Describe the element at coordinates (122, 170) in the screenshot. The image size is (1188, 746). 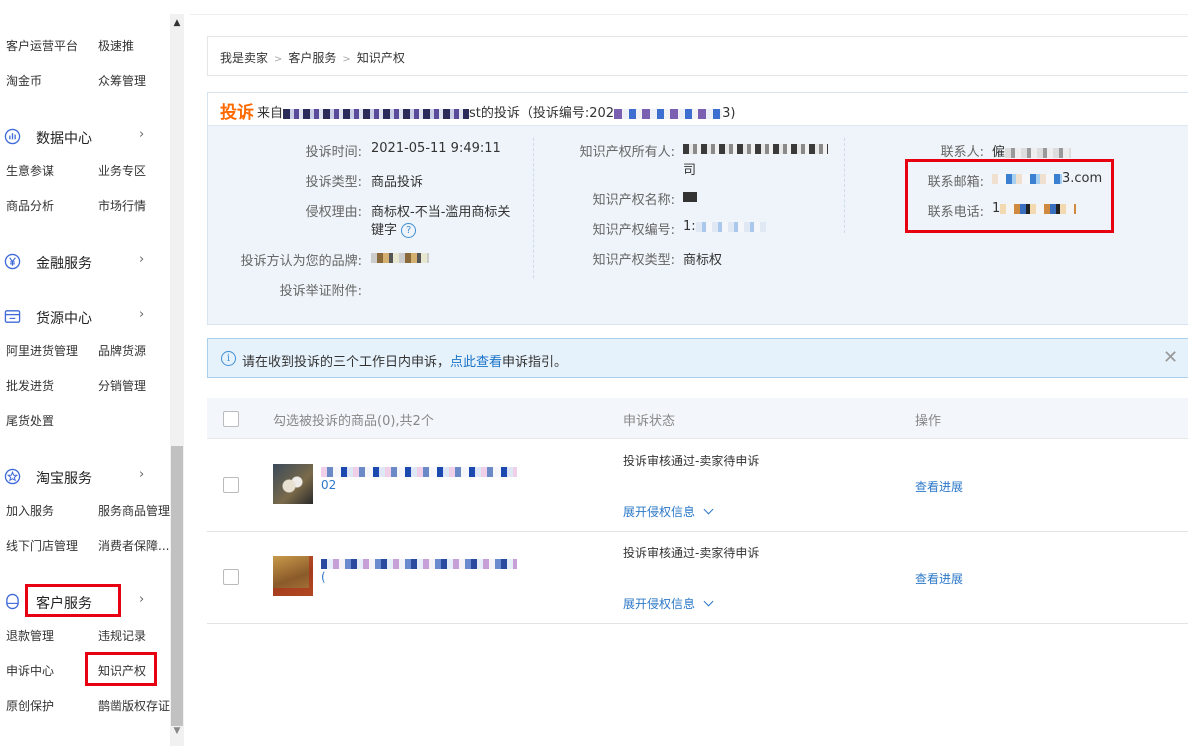
I see `sidebar-link: 业务专区` at that location.